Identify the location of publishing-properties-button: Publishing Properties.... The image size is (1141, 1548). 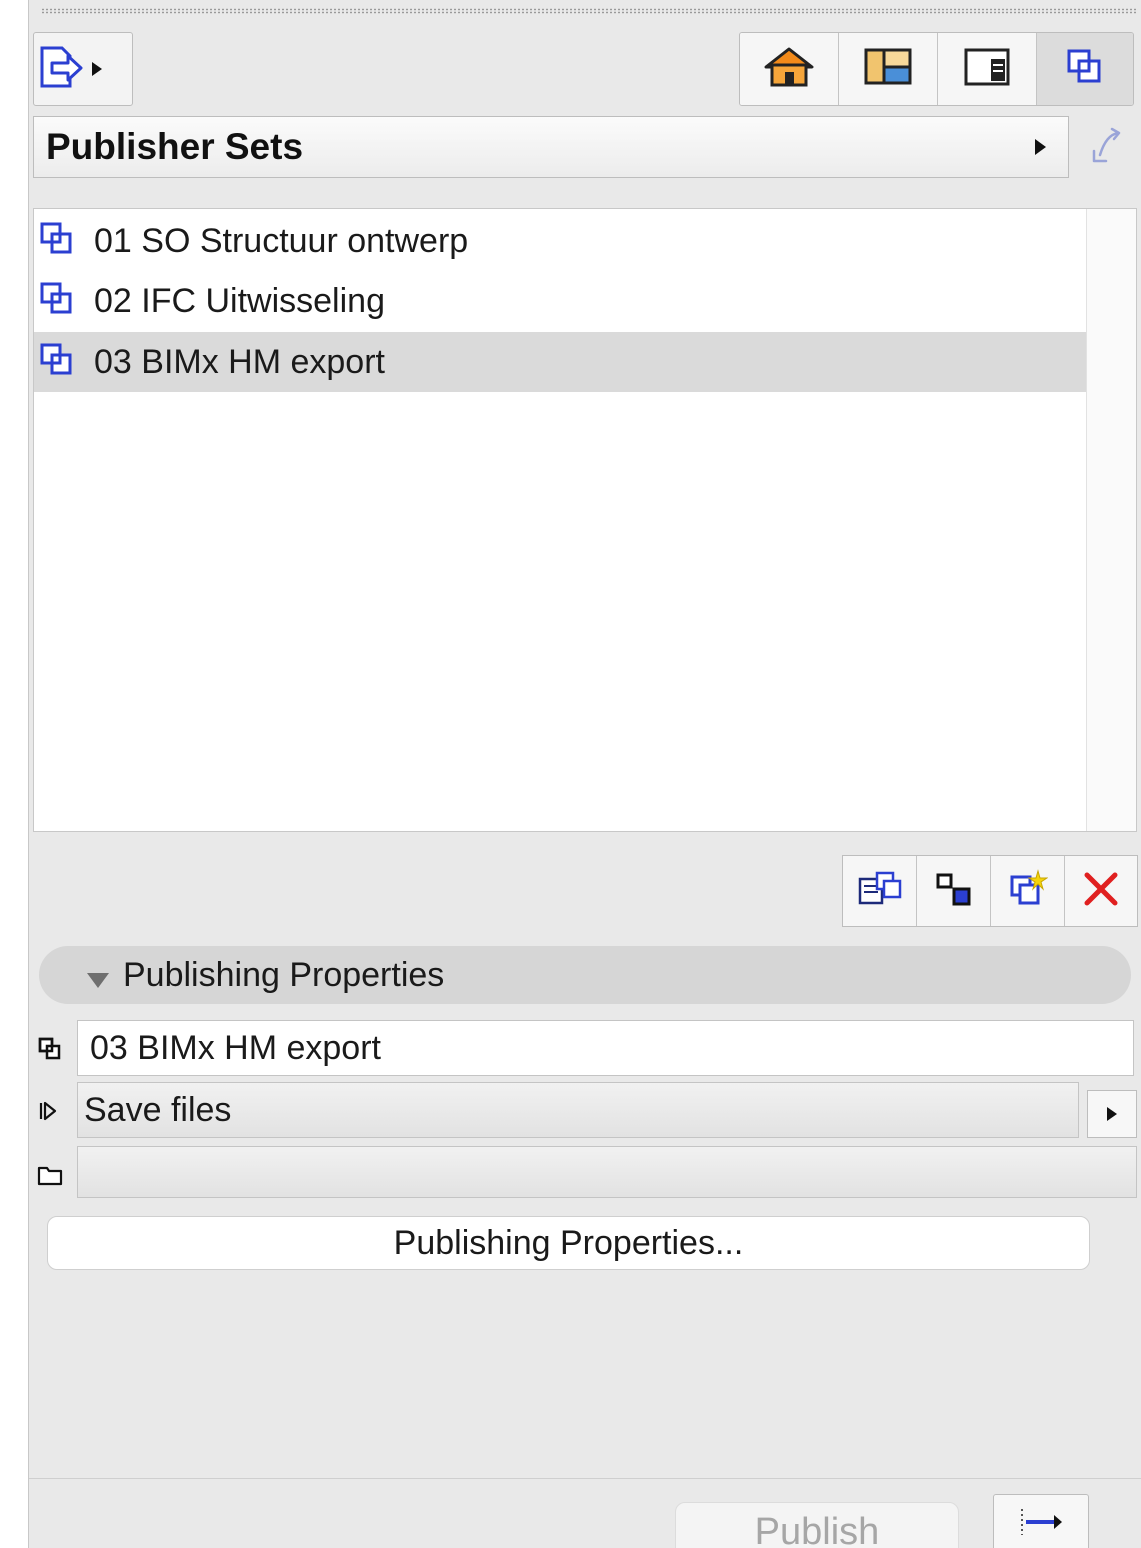
(568, 1243).